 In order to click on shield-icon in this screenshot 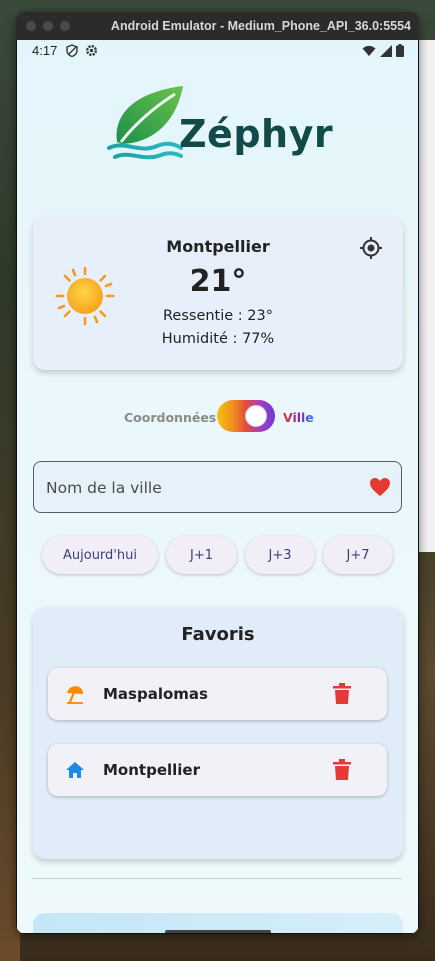, I will do `click(72, 50)`.